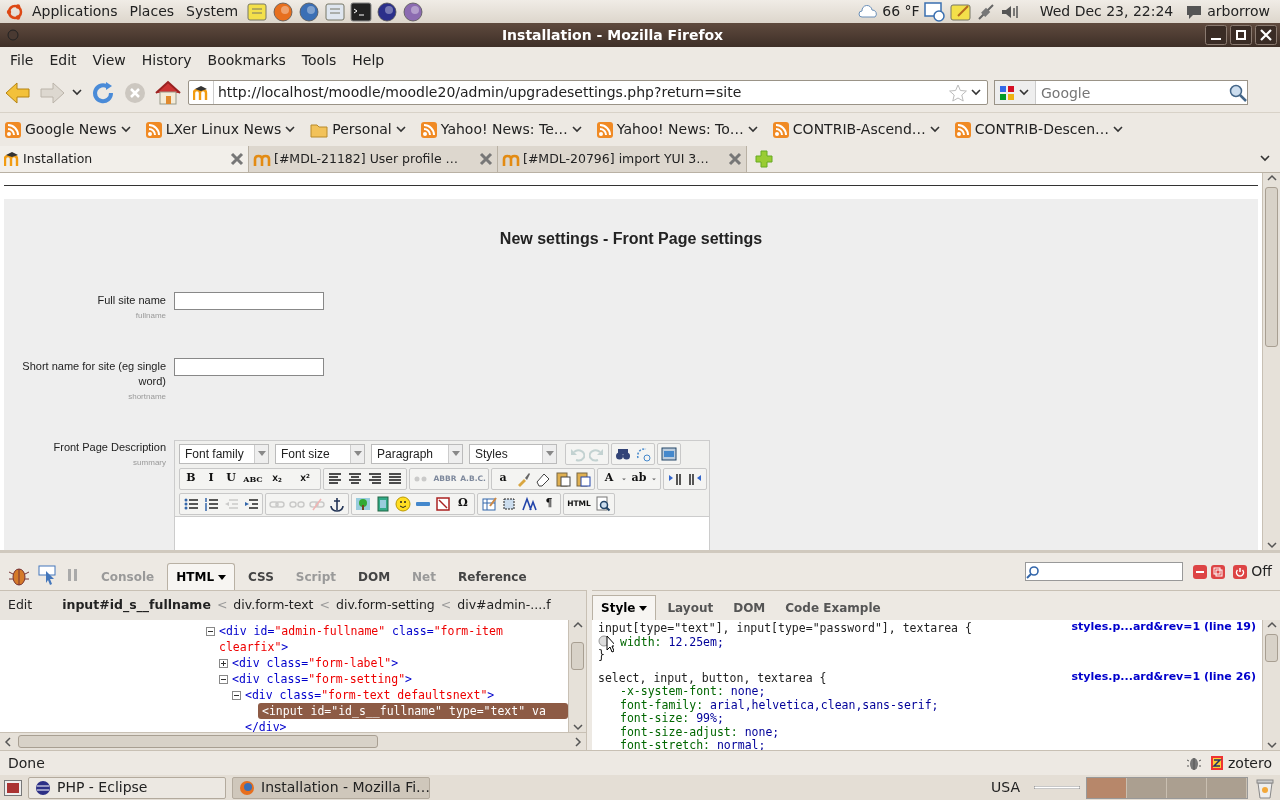  Describe the element at coordinates (221, 129) in the screenshot. I see `bookmark: LXer Linux News` at that location.